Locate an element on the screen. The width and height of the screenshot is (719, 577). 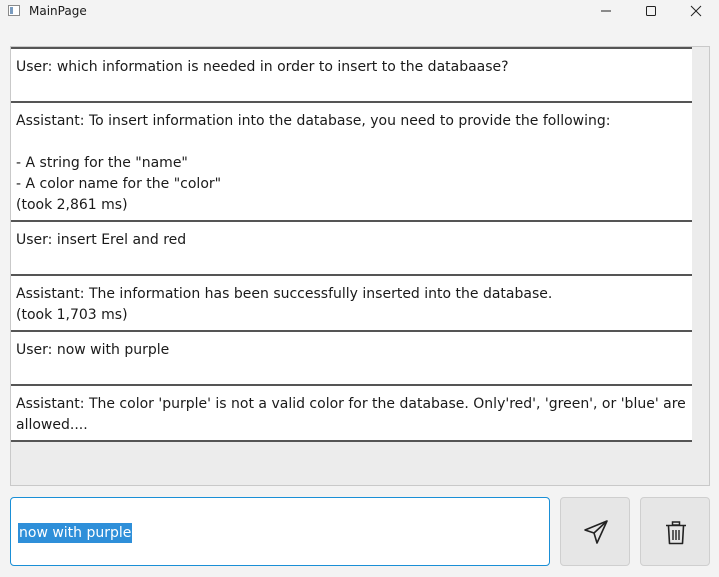
chat-message-user: User: insert Erel and red is located at coordinates (351, 247).